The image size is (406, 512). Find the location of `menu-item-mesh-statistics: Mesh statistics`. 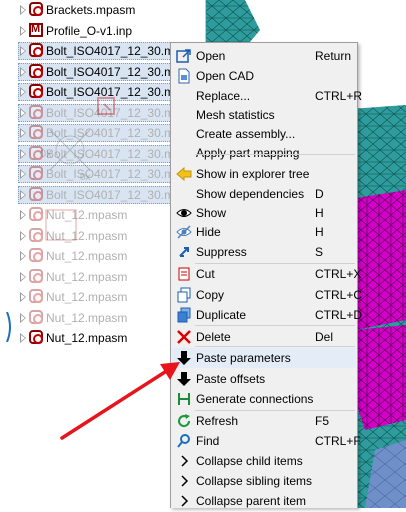

menu-item-mesh-statistics: Mesh statistics is located at coordinates (264, 115).